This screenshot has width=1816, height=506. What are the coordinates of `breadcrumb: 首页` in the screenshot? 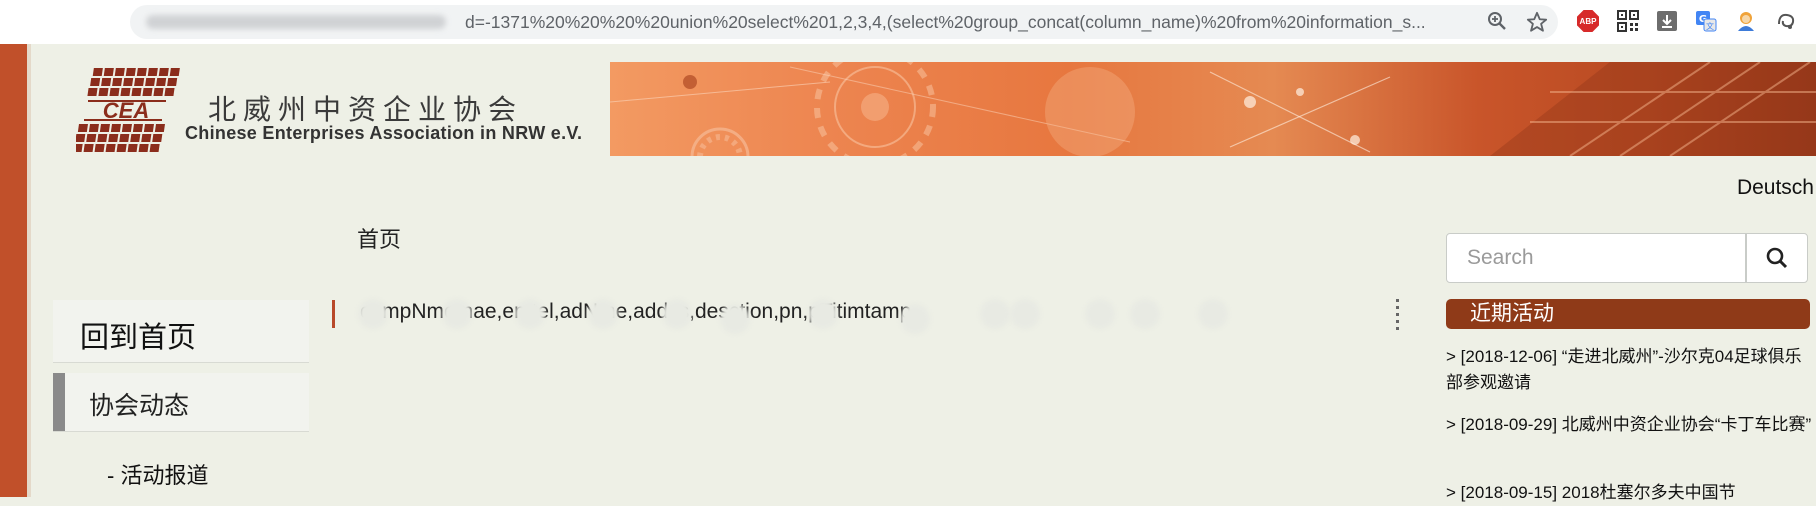 It's located at (379, 238).